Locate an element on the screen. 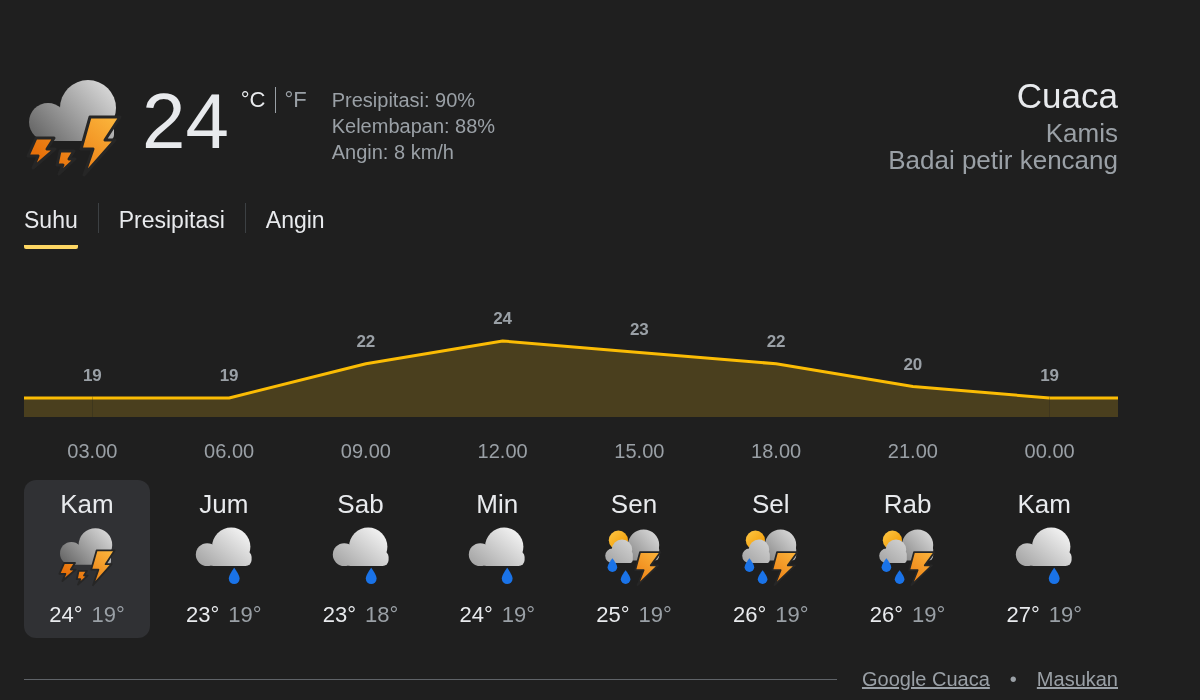 This screenshot has height=700, width=1200. day-card: Jum 23° 19° is located at coordinates (223, 559).